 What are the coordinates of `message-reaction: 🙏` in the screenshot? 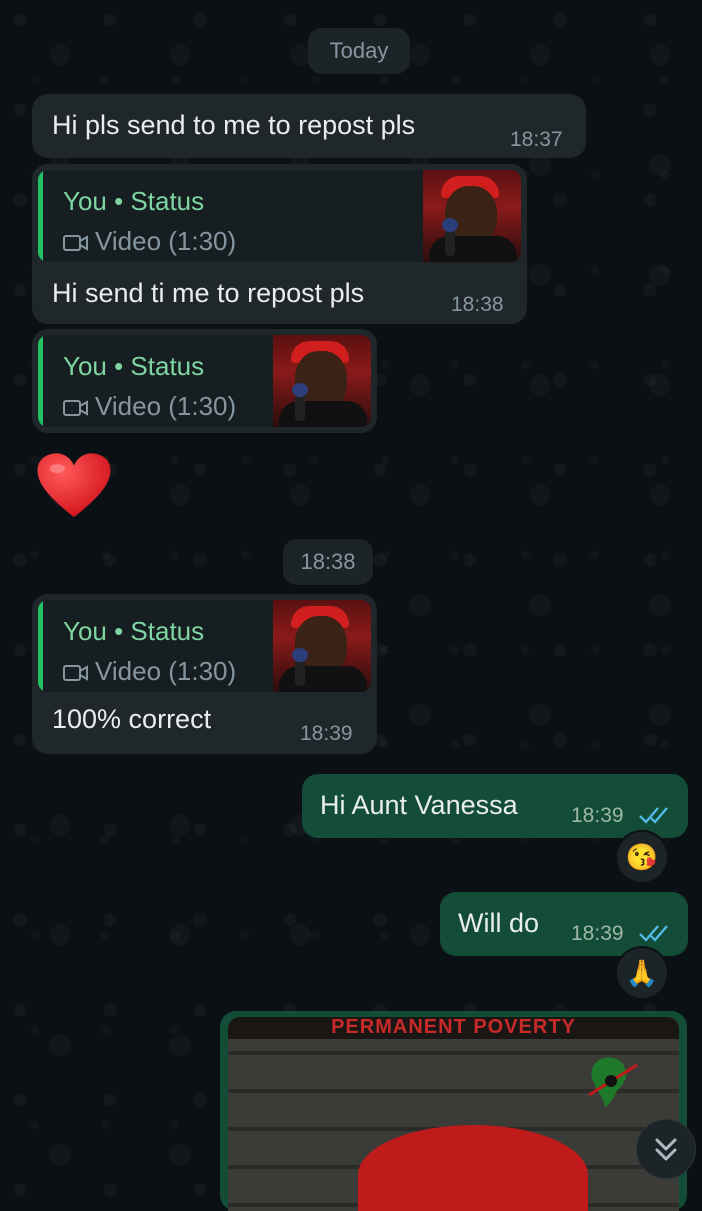 It's located at (642, 973).